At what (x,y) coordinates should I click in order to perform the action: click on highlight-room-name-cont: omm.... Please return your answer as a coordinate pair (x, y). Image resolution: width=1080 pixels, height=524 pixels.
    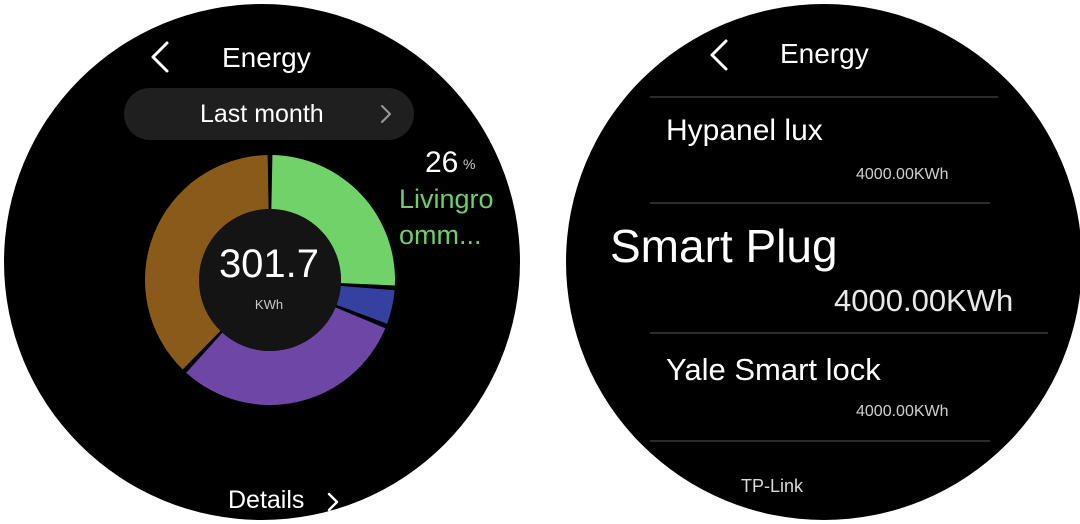
    Looking at the image, I should click on (440, 235).